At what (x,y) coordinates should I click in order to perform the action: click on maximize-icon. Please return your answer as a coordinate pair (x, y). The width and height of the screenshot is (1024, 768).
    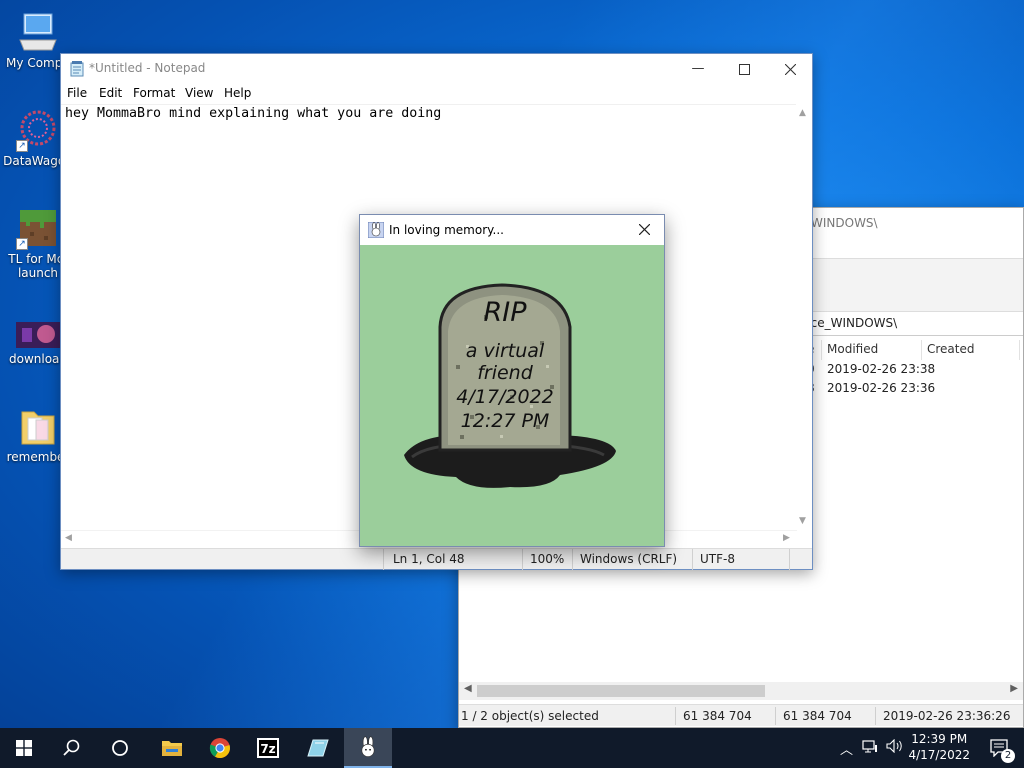
    Looking at the image, I should click on (744, 69).